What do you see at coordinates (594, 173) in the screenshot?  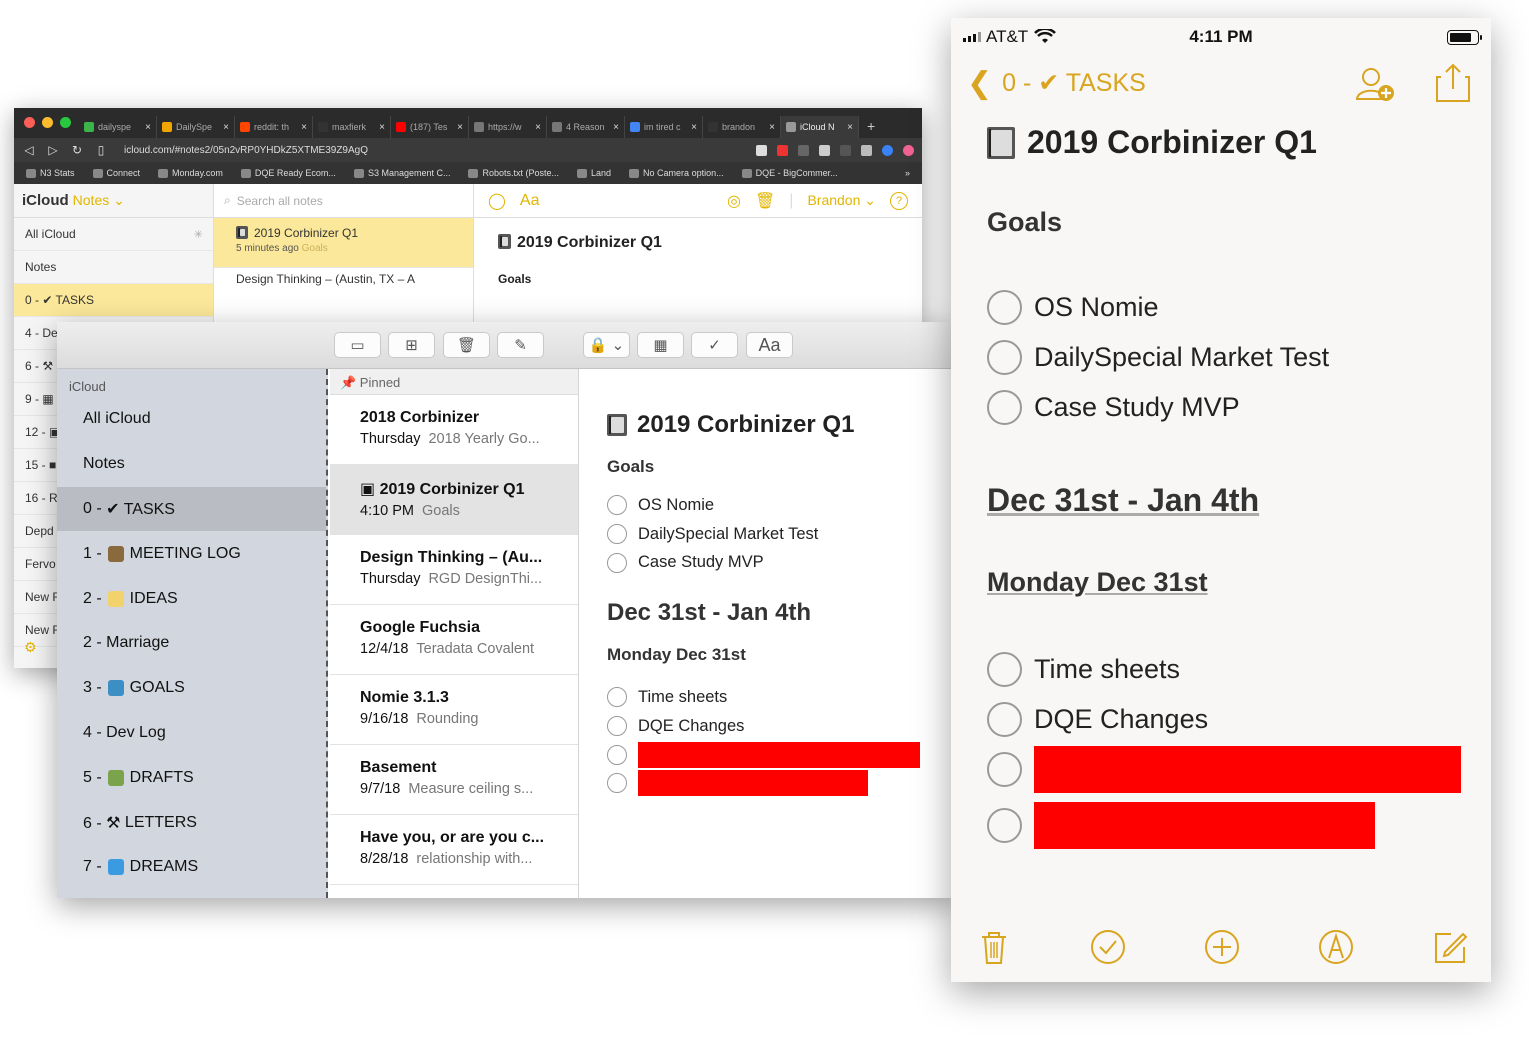 I see `bookmark-item: Land` at bounding box center [594, 173].